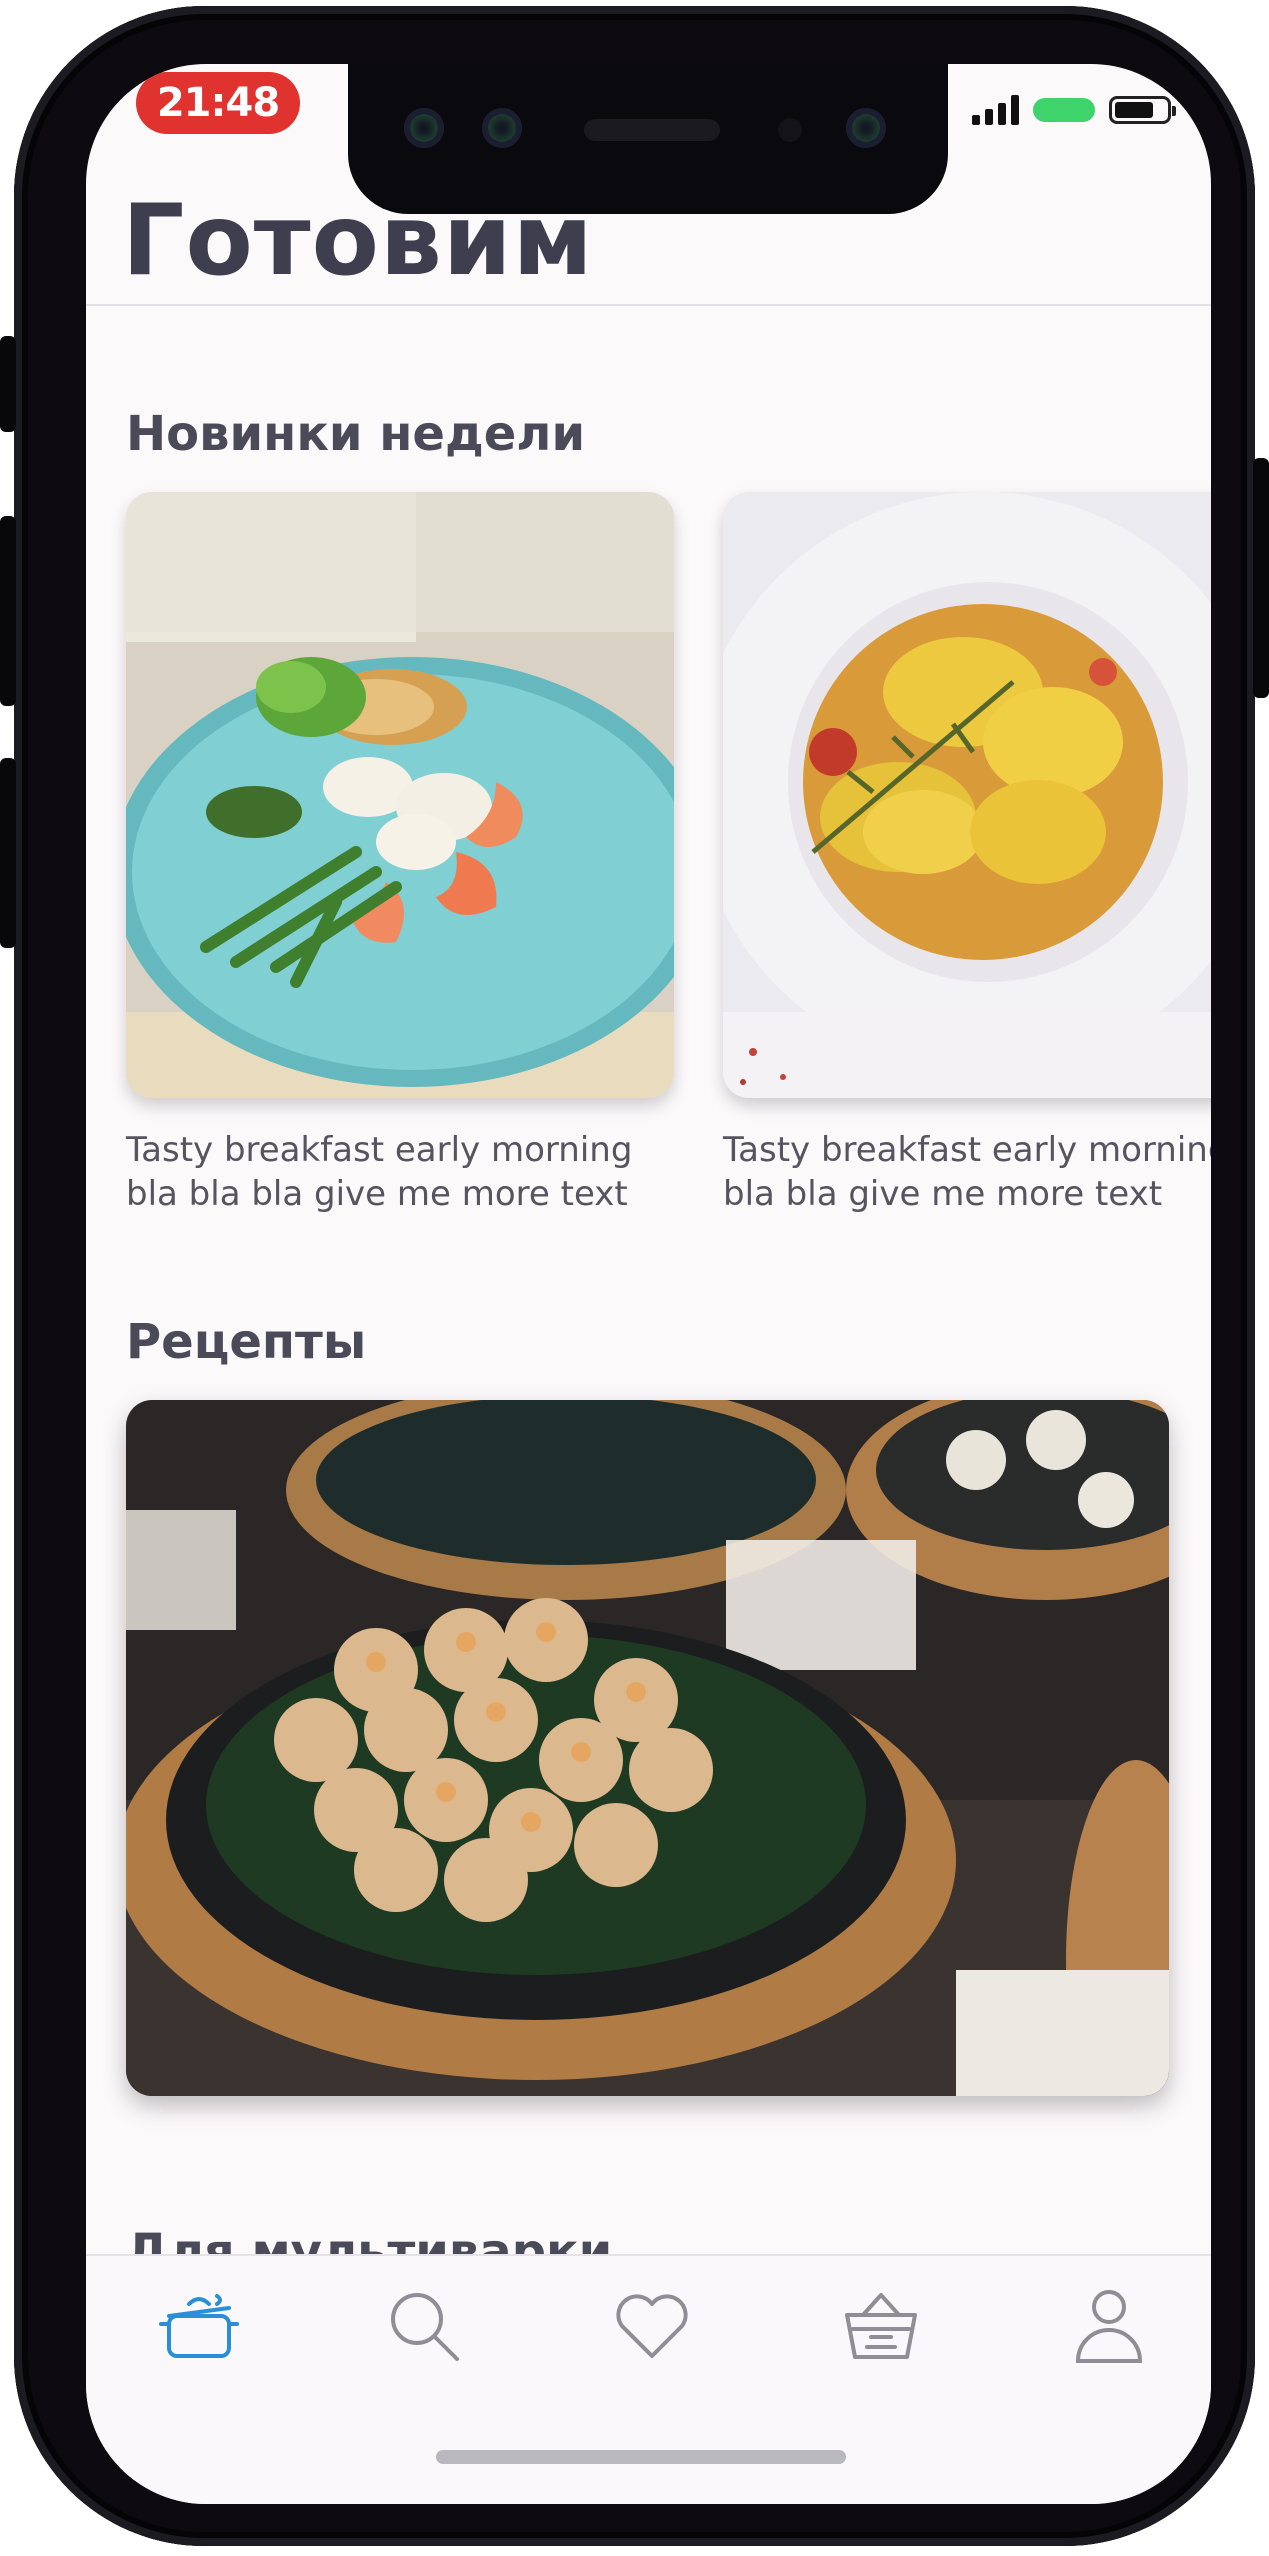  I want to click on tab-bar, so click(648, 2379).